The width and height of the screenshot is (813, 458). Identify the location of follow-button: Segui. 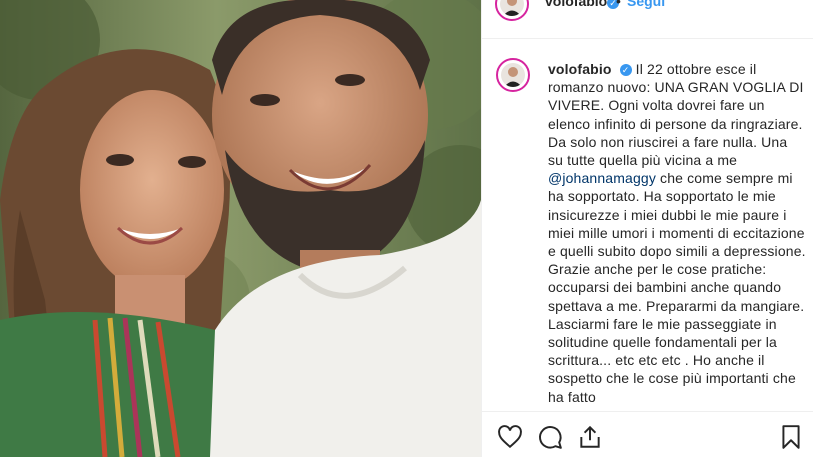
(646, 4).